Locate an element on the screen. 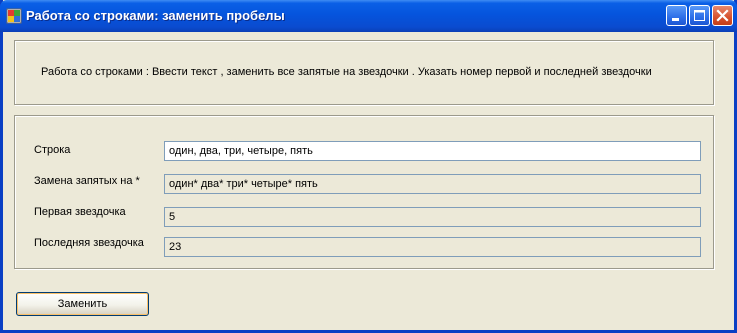  maximize-button is located at coordinates (699, 15).